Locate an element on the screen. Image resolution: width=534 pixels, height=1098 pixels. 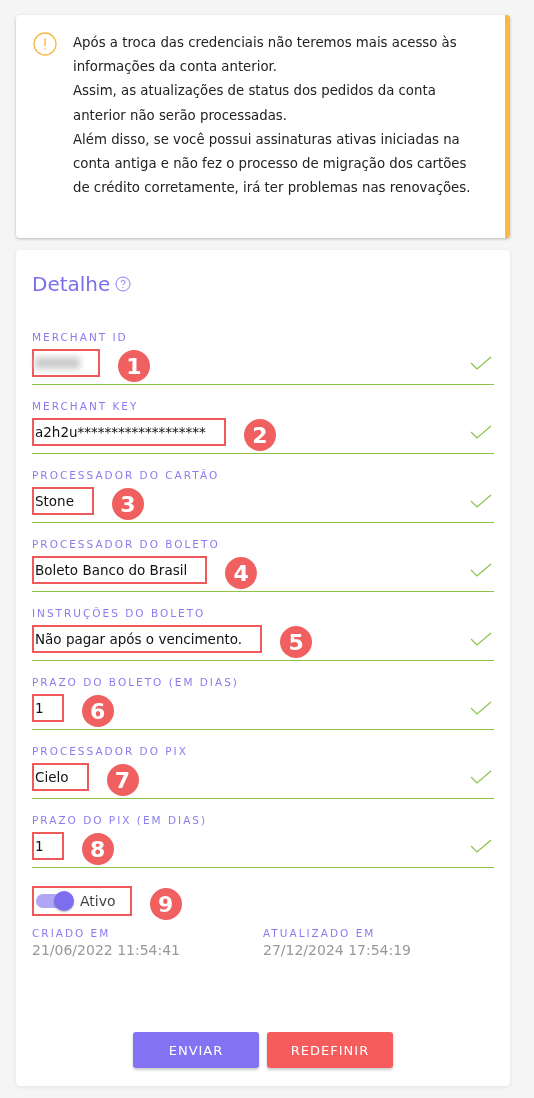
field-label: PROCESSADOR DO CARTÃO is located at coordinates (126, 475).